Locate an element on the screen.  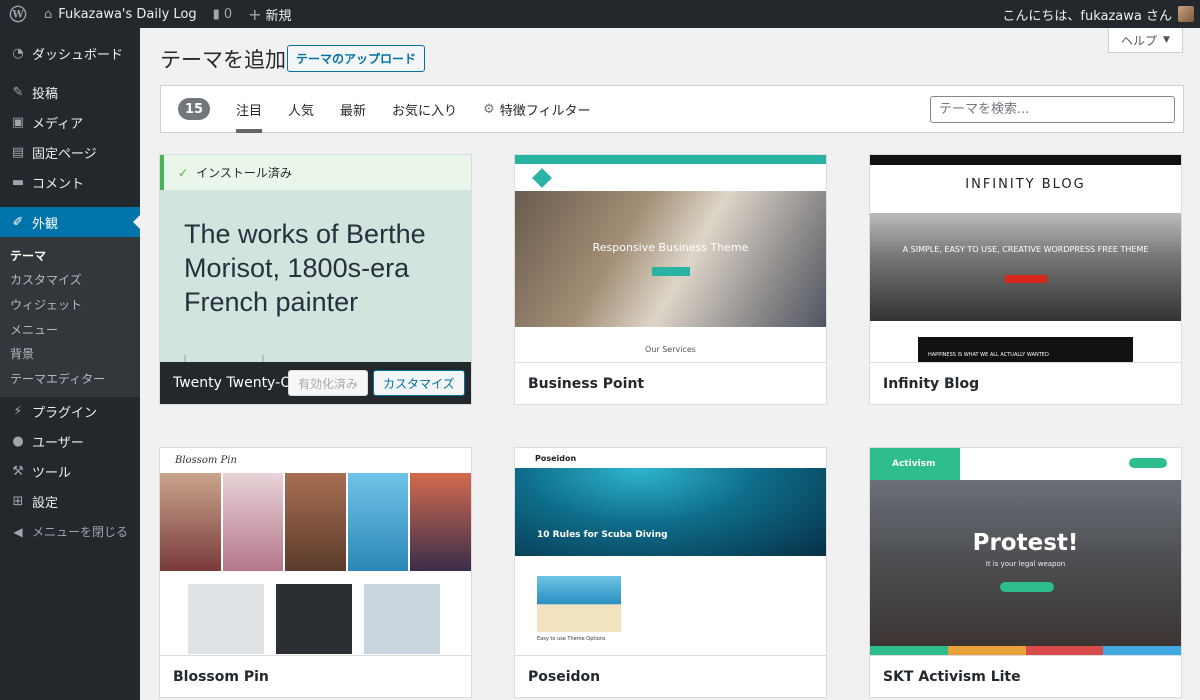
active-theme-bar: Twenty Twenty-One 有効化済み カスタマイズ is located at coordinates (315, 383).